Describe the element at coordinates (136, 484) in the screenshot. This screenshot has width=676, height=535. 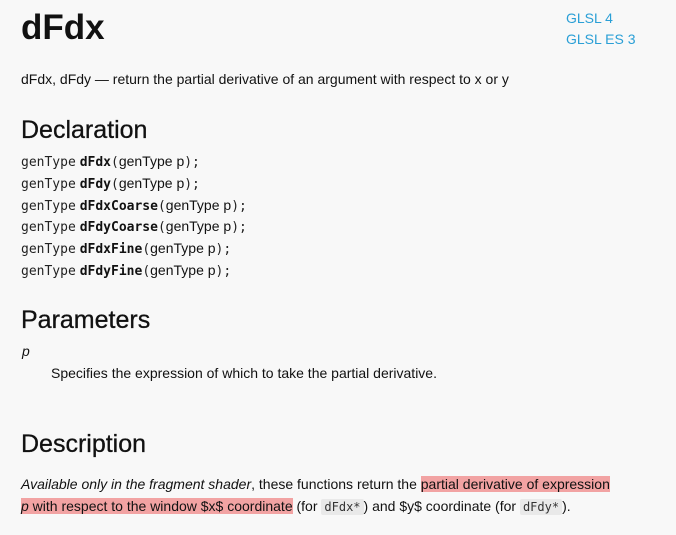
I see `availability-note: Available only in the fragment shader` at that location.